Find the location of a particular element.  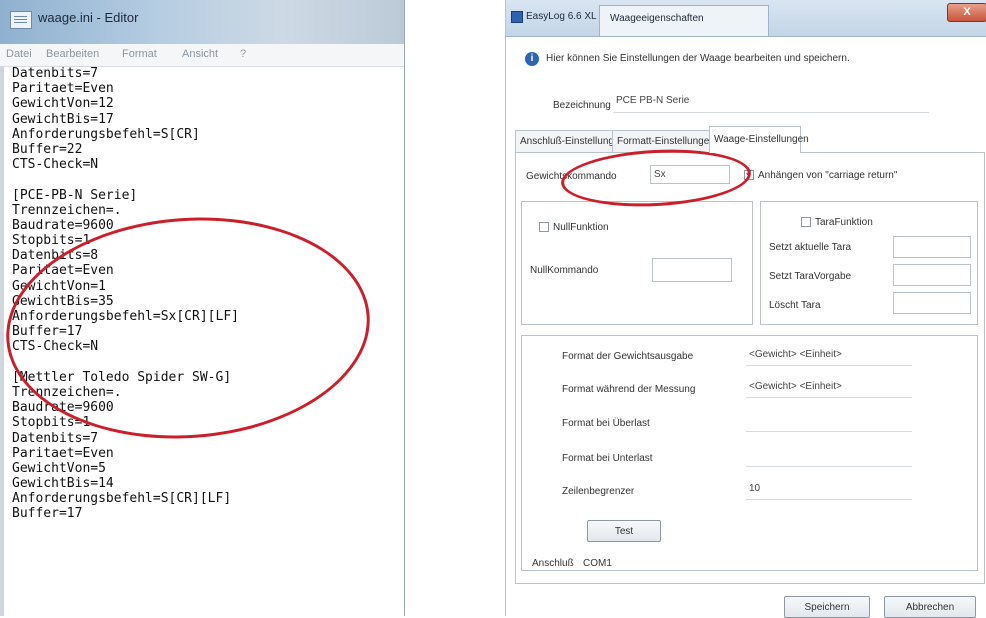

format-unterlast-input is located at coordinates (829, 457).